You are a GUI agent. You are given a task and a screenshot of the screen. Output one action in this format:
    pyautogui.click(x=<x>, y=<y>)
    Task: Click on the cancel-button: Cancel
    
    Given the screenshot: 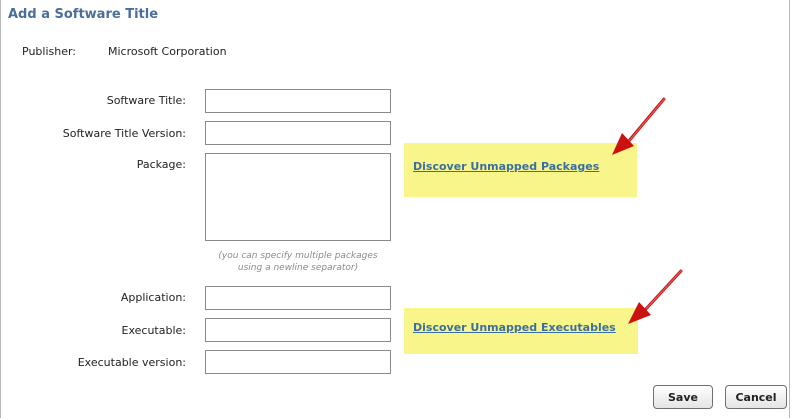 What is the action you would take?
    pyautogui.click(x=756, y=397)
    